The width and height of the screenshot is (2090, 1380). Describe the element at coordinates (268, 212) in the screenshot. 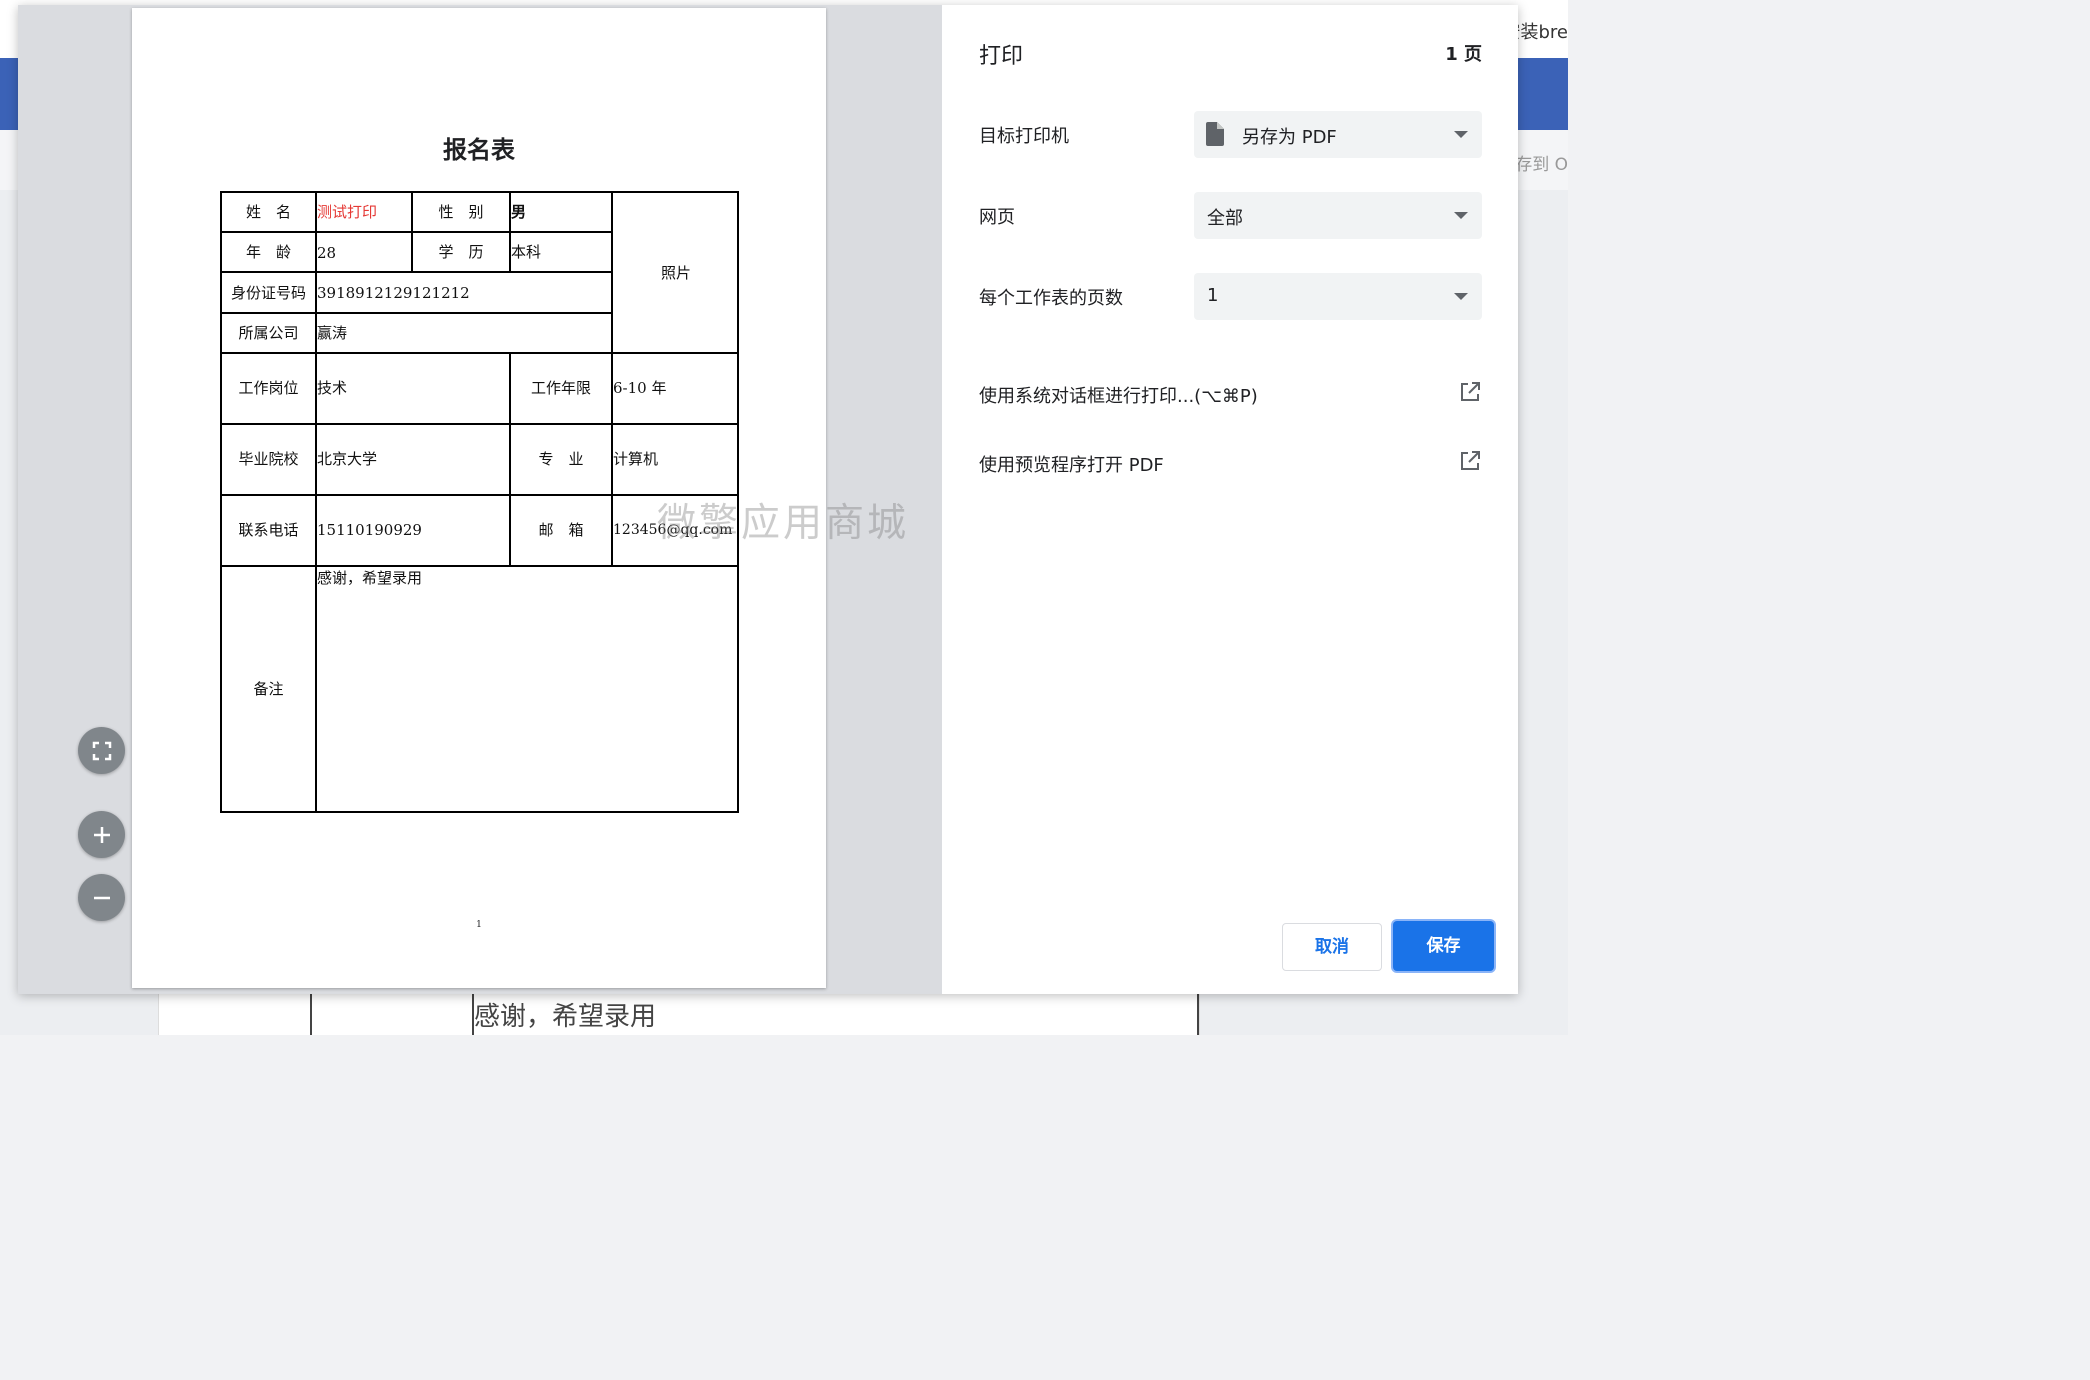

I see `name-label: 姓 名` at that location.